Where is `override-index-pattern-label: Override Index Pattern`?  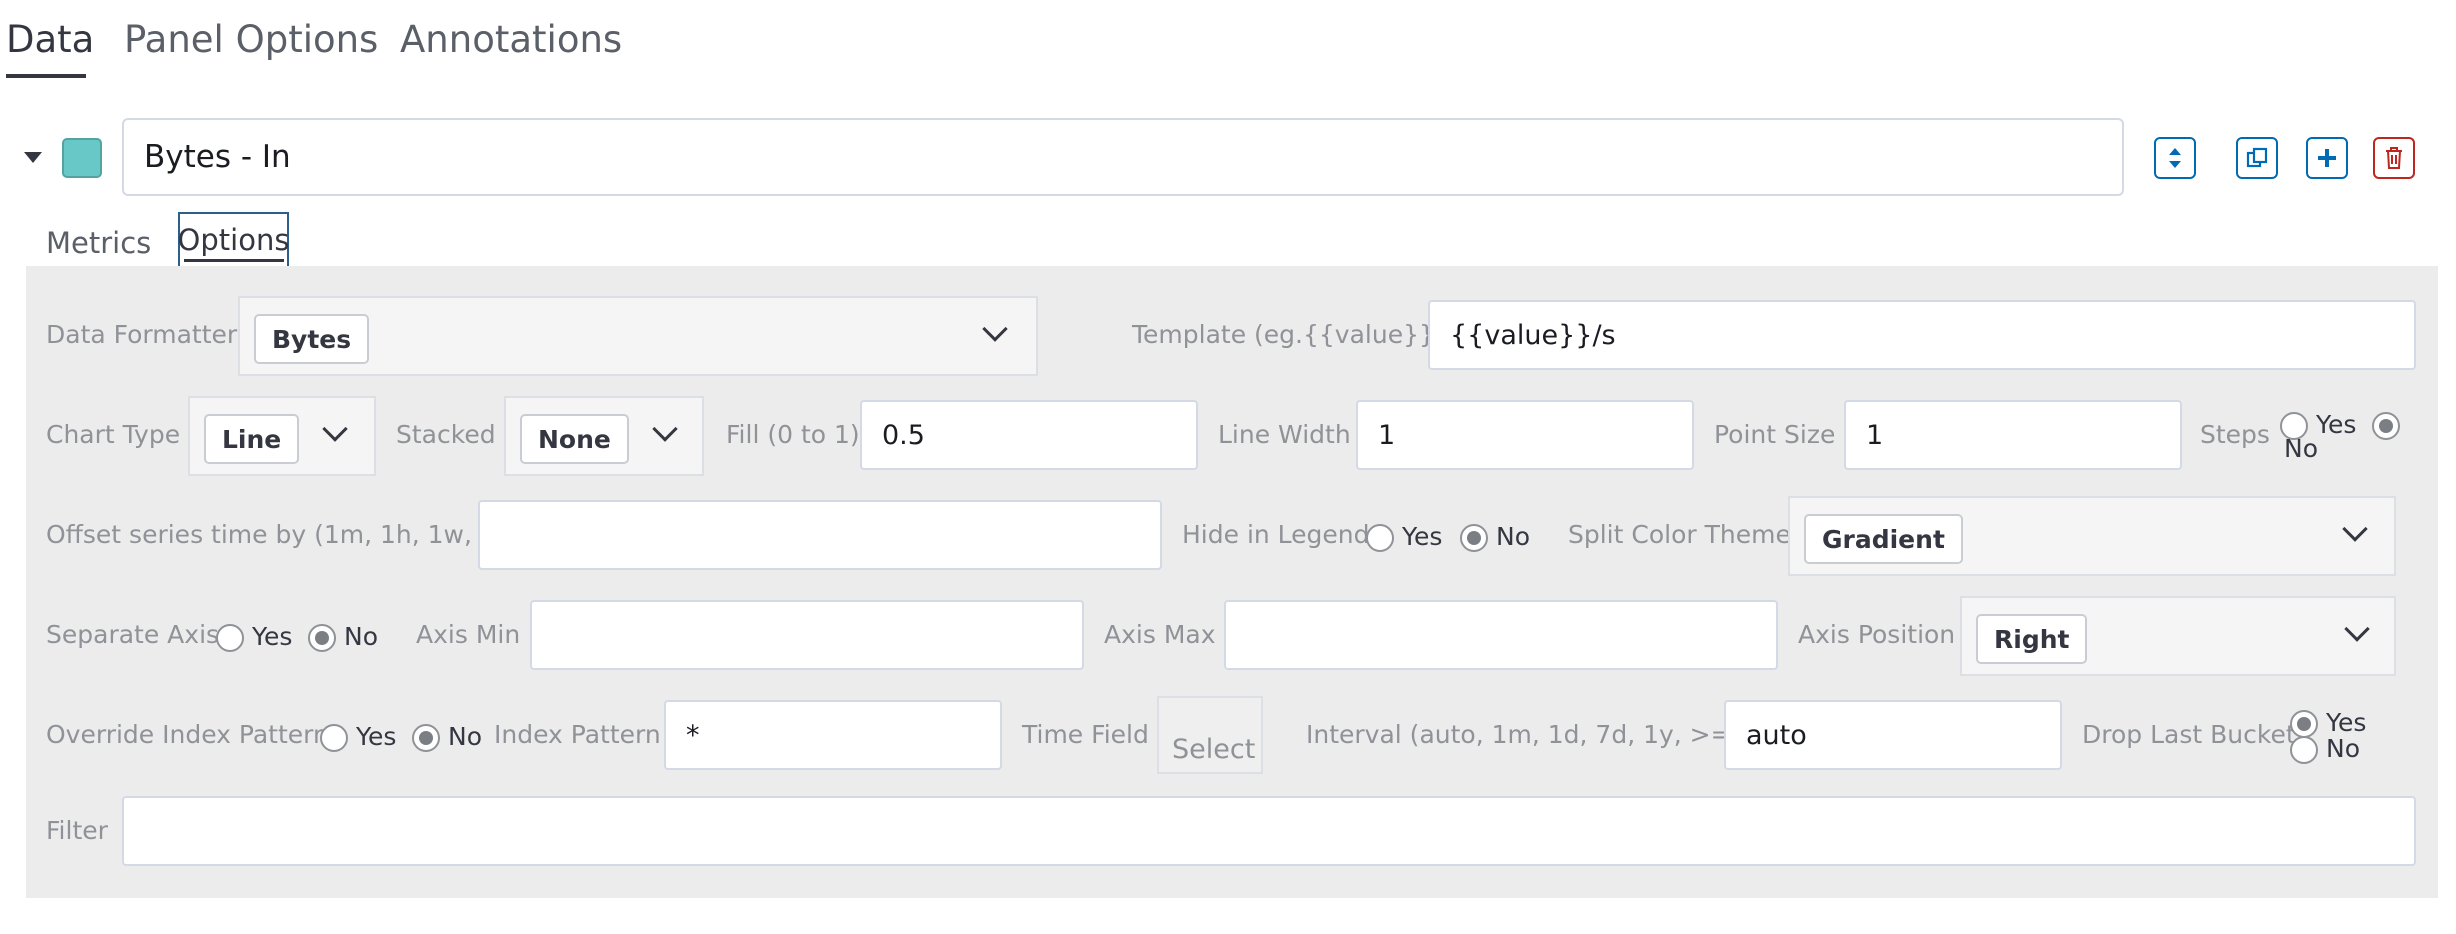
override-index-pattern-label: Override Index Pattern is located at coordinates (187, 734).